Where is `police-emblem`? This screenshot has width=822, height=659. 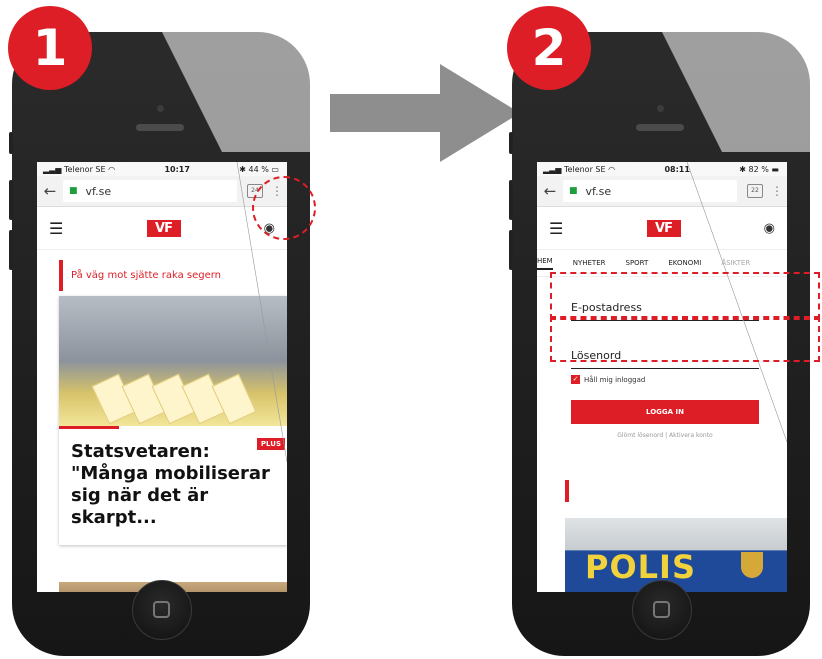 police-emblem is located at coordinates (752, 565).